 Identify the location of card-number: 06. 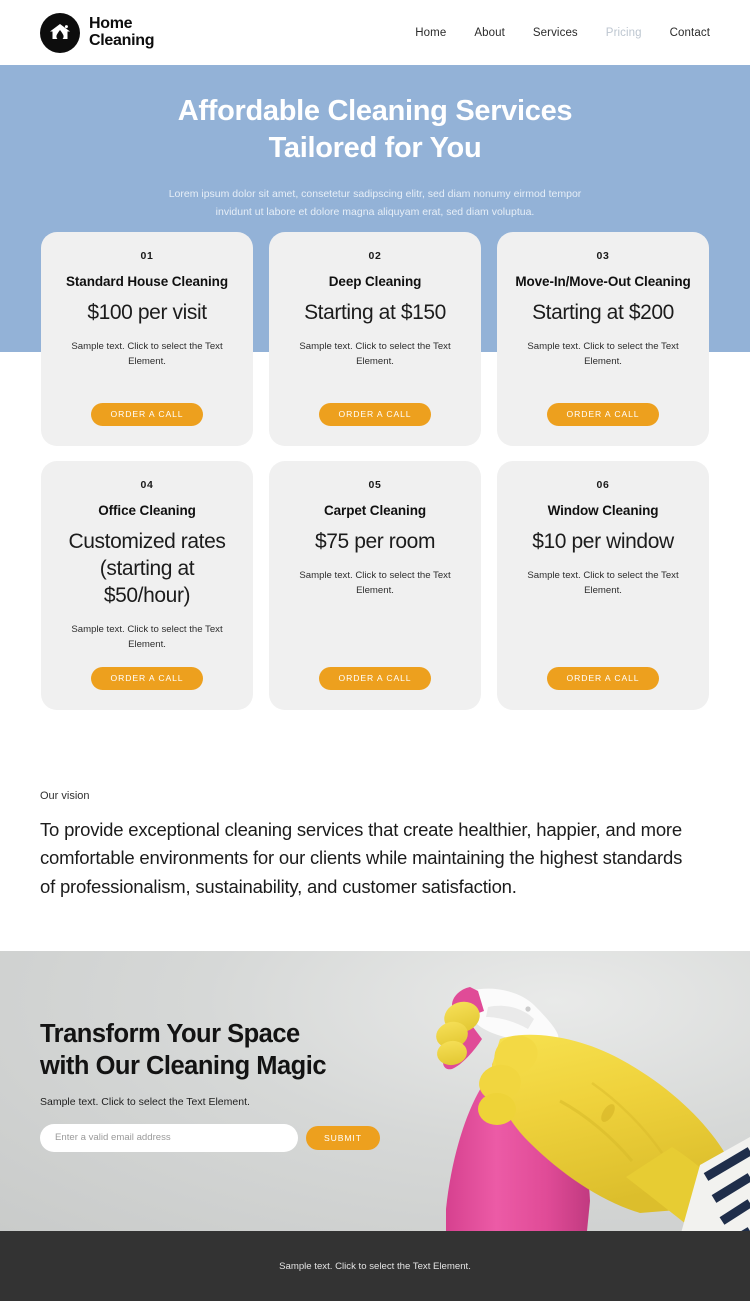
(603, 485).